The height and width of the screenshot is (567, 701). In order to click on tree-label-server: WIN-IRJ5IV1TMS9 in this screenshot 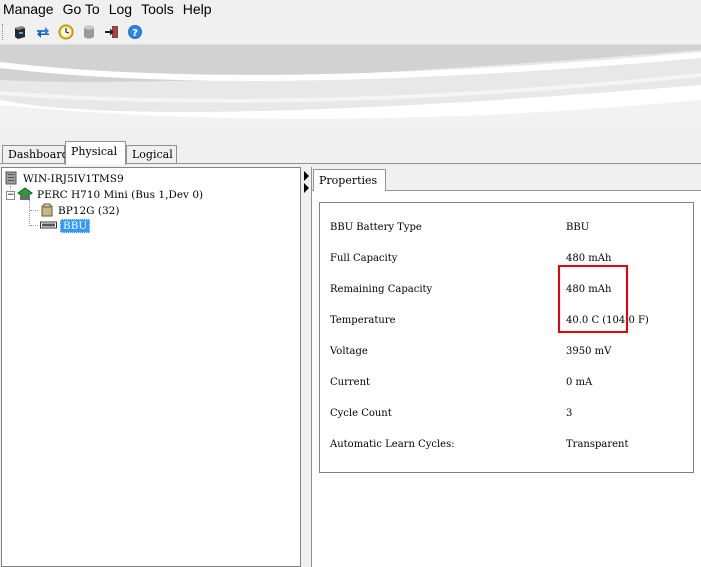, I will do `click(73, 179)`.